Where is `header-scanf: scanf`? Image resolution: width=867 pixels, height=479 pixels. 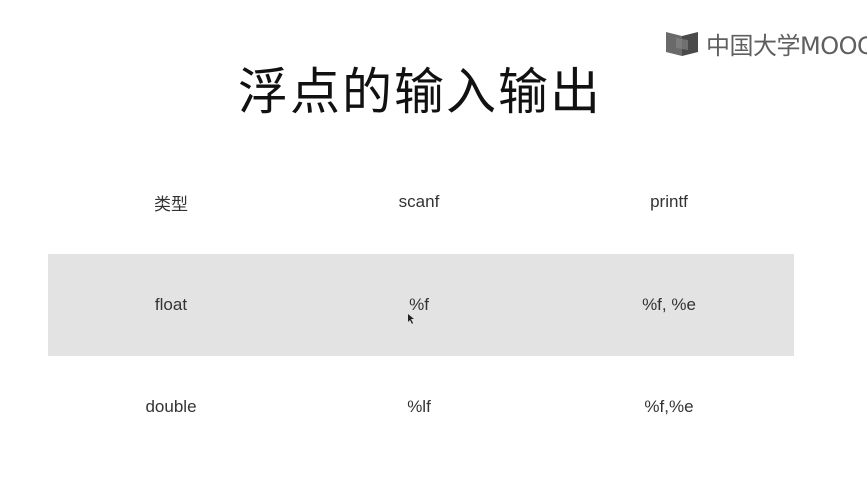 header-scanf: scanf is located at coordinates (419, 201).